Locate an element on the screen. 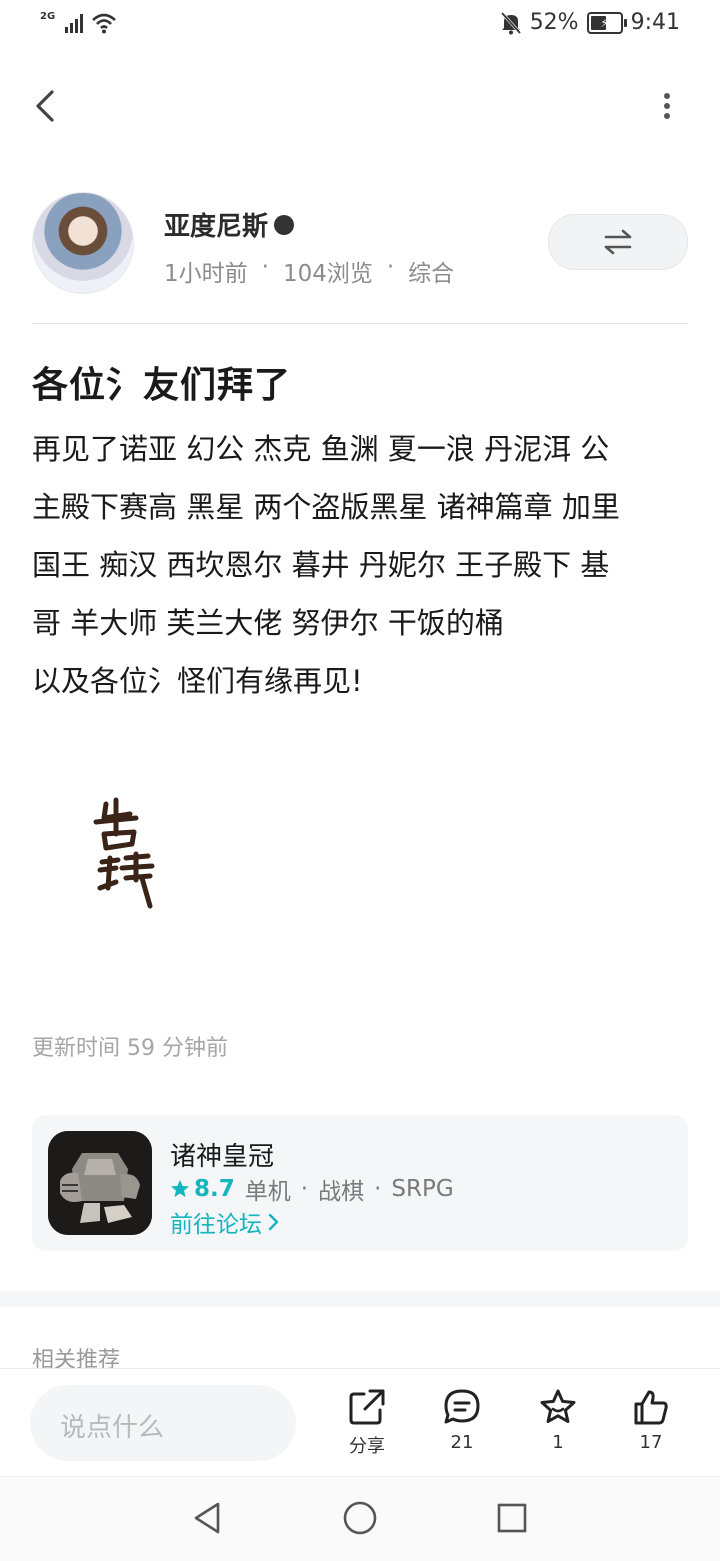  follow-button is located at coordinates (618, 242).